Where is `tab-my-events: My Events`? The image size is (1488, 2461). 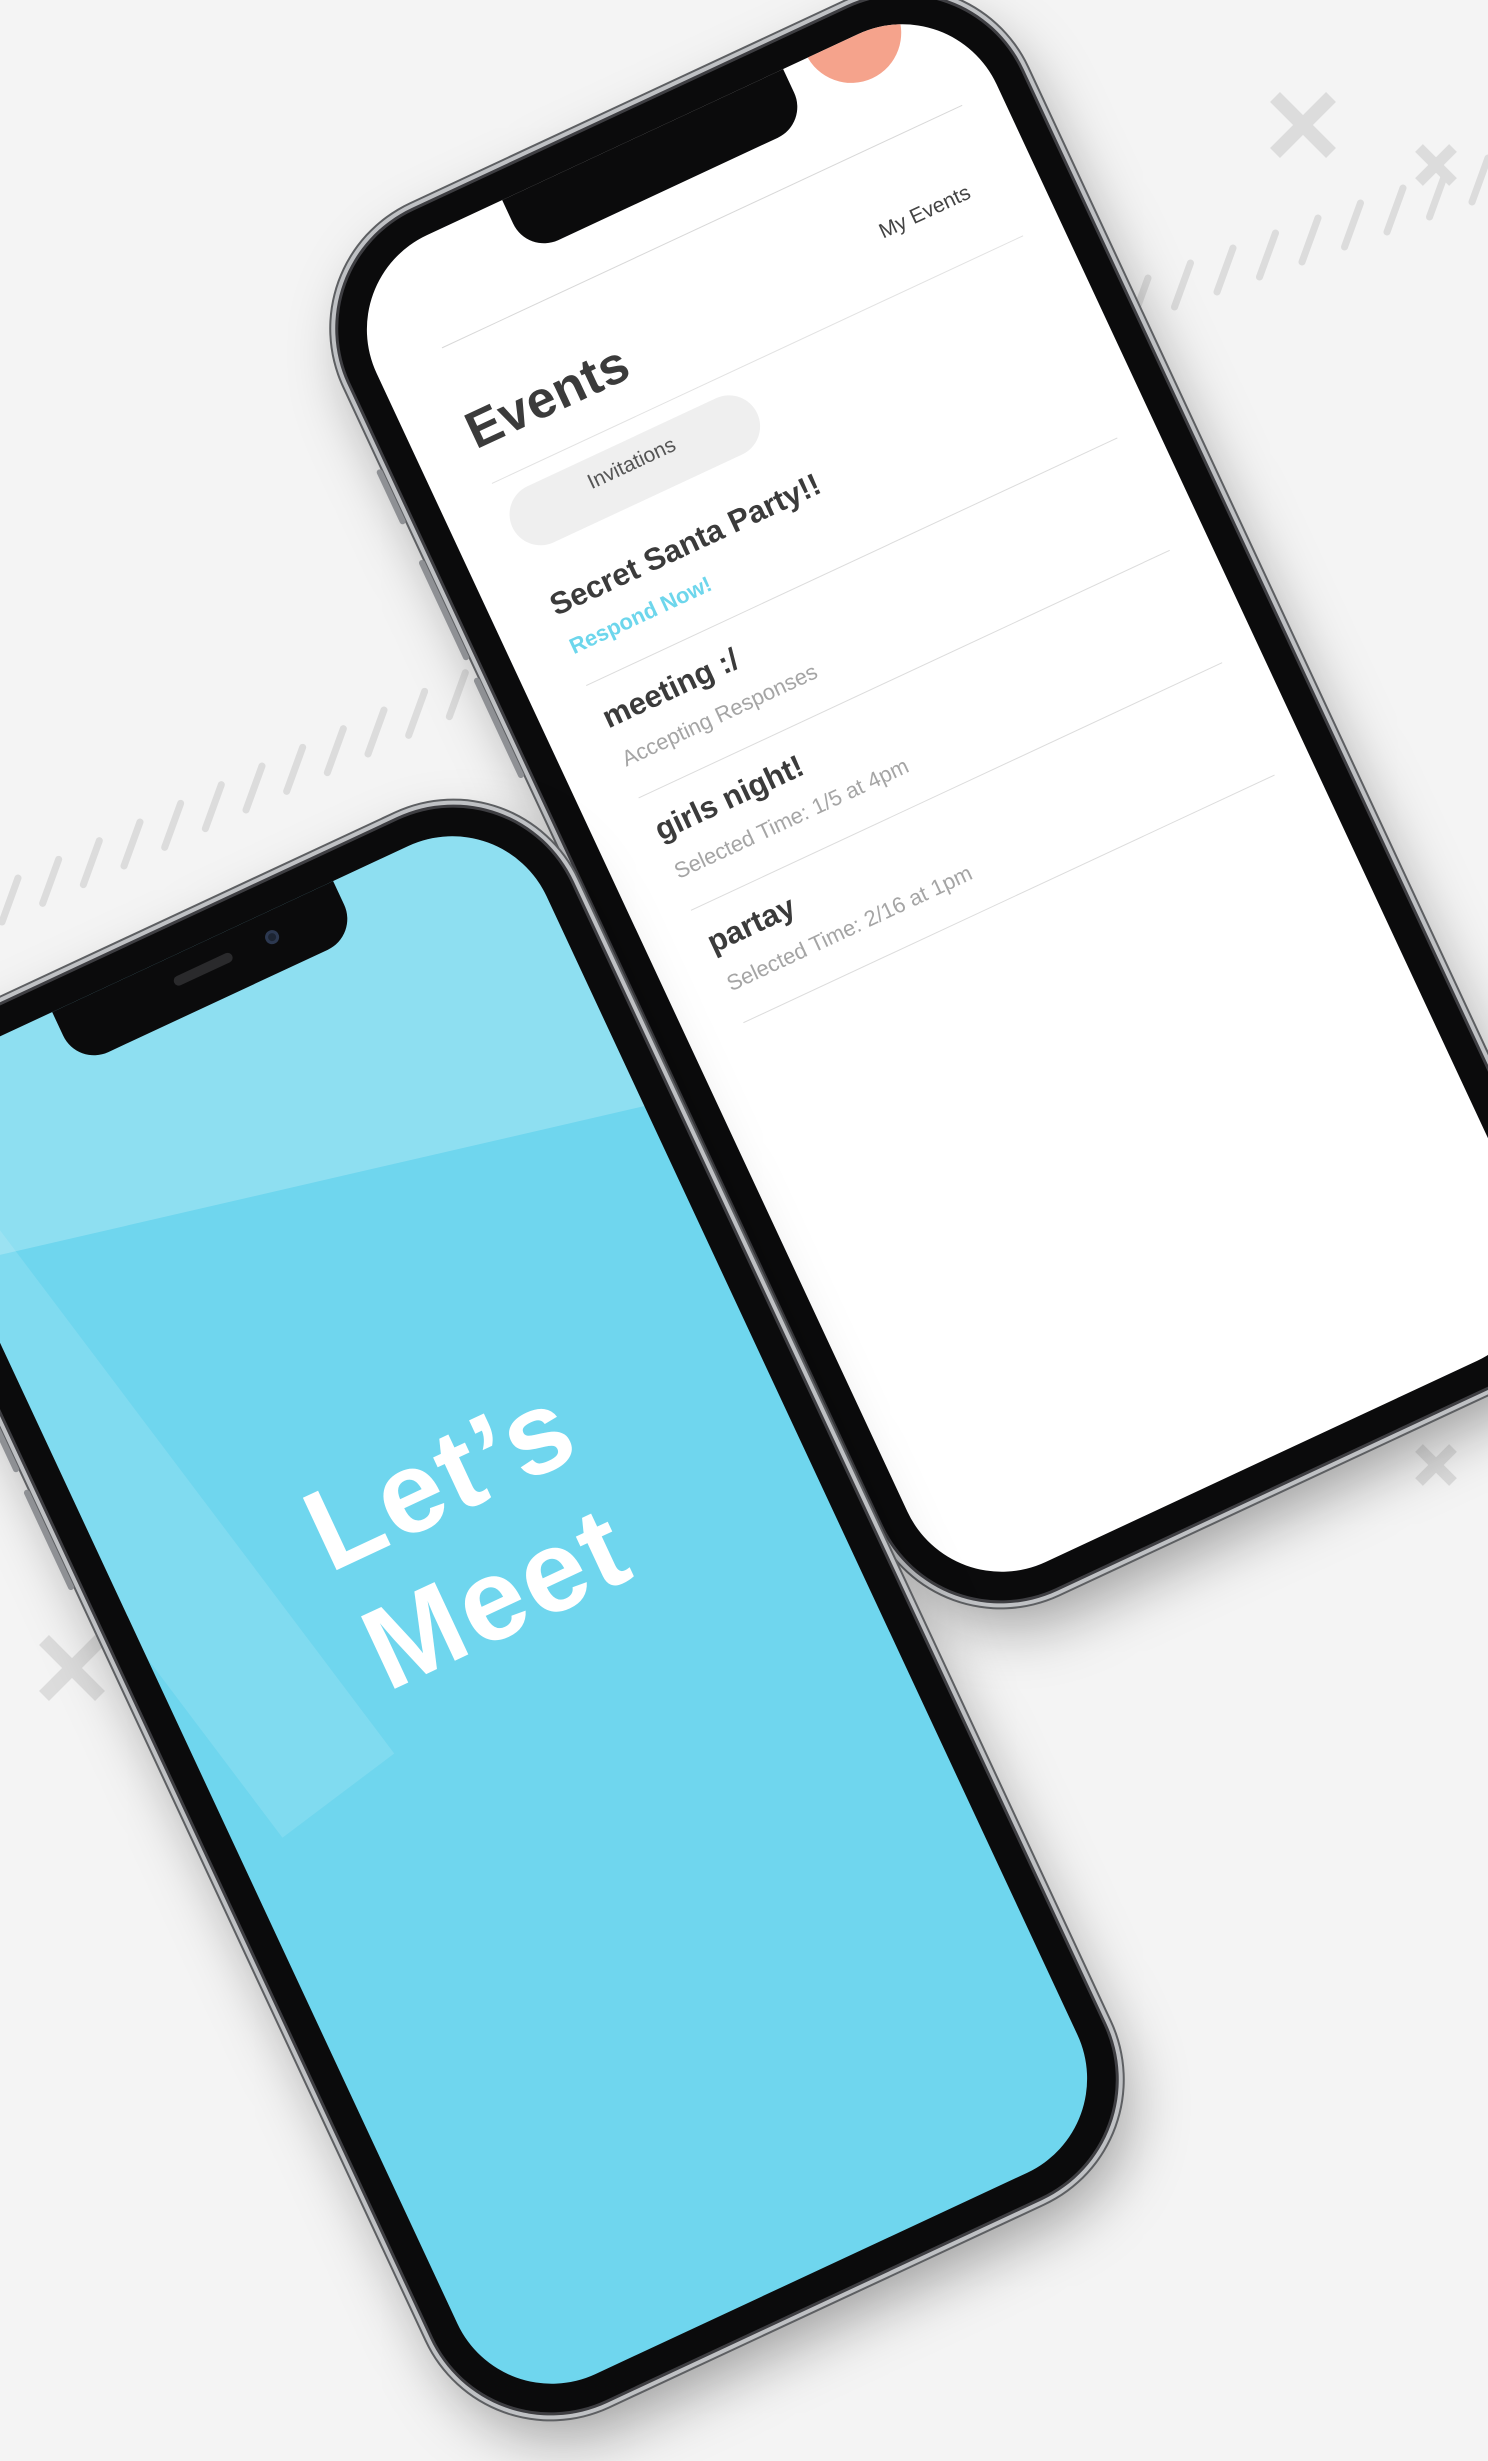
tab-my-events: My Events is located at coordinates (925, 212).